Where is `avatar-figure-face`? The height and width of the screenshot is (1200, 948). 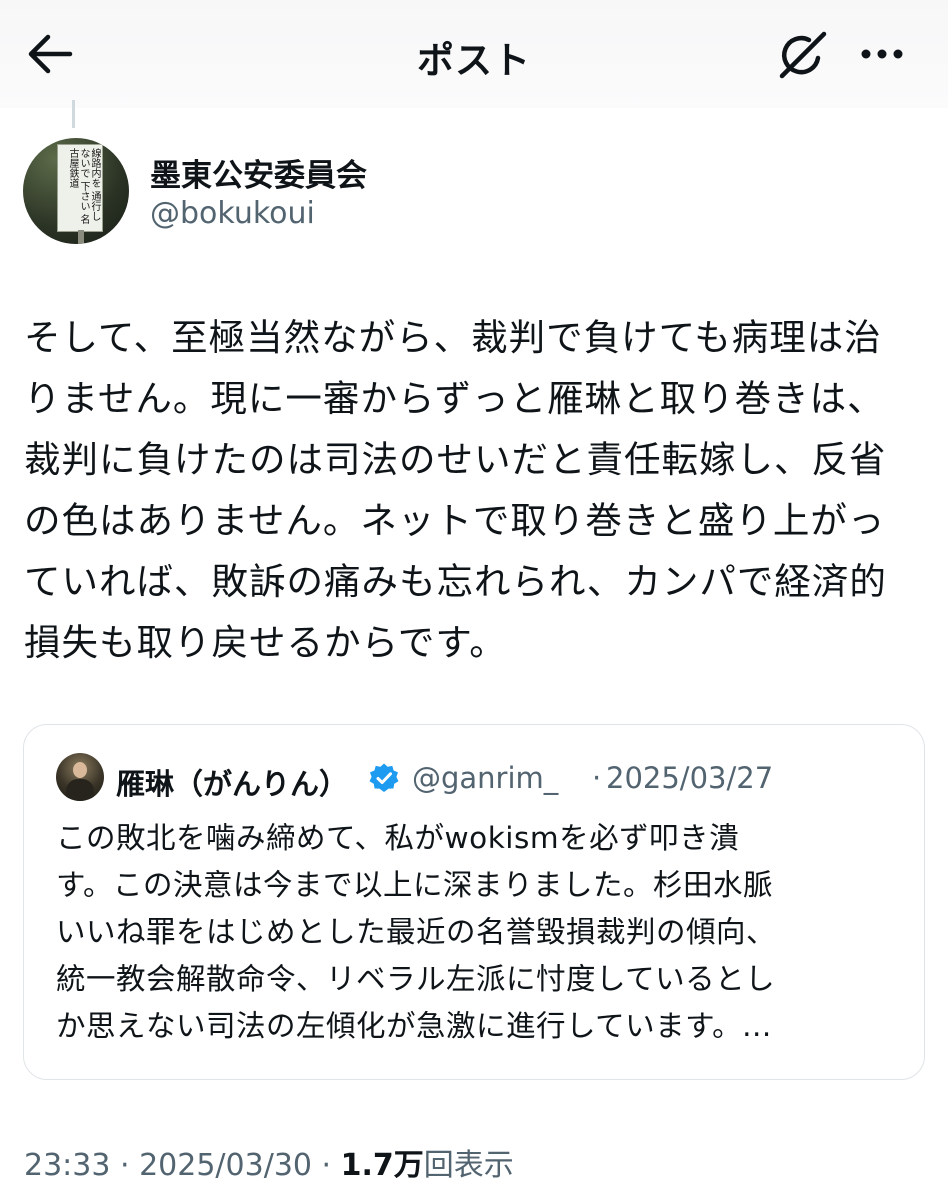
avatar-figure-face is located at coordinates (80, 770).